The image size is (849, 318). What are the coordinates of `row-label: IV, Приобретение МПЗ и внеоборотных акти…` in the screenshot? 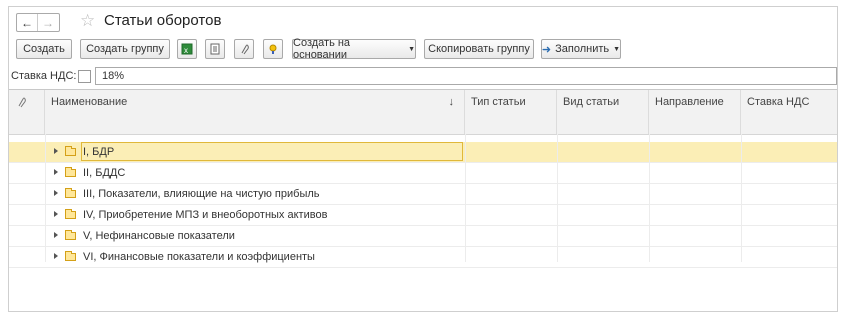 It's located at (205, 215).